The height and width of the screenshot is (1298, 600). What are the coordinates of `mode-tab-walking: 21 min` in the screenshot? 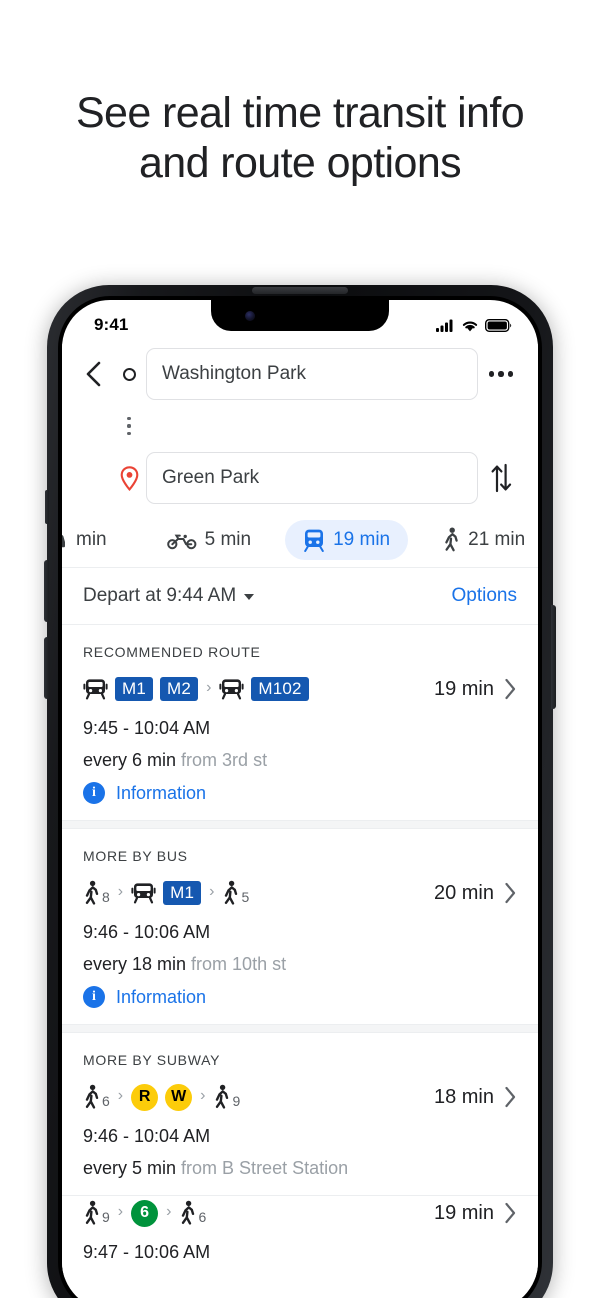 It's located at (483, 539).